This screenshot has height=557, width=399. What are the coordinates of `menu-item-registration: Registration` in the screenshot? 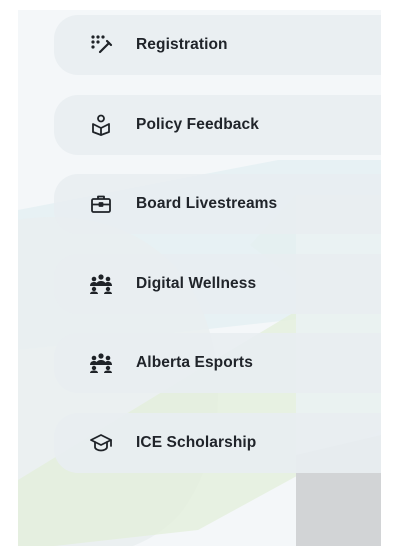 It's located at (217, 45).